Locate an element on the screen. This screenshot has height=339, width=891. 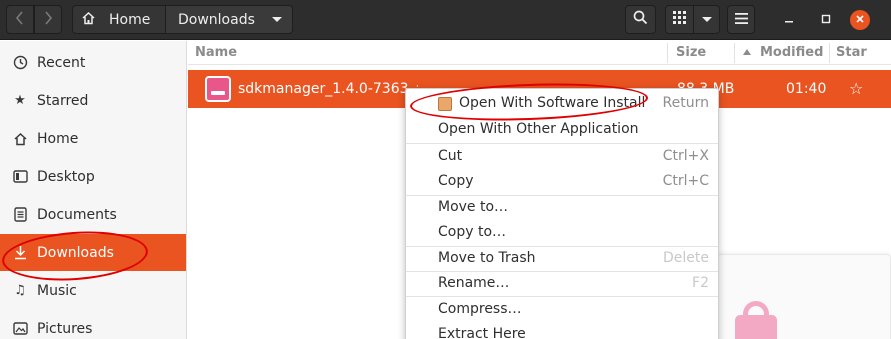
forward-button is located at coordinates (48, 19).